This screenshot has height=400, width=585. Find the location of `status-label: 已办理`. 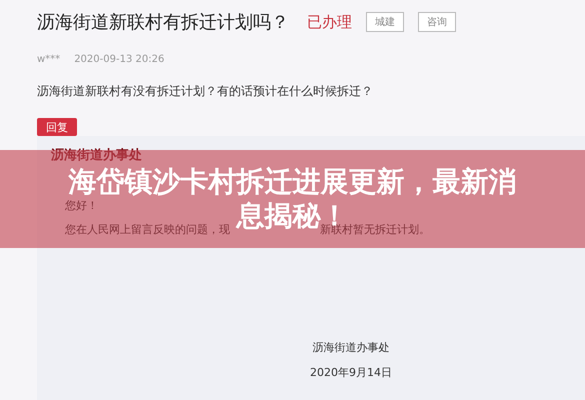

status-label: 已办理 is located at coordinates (329, 22).